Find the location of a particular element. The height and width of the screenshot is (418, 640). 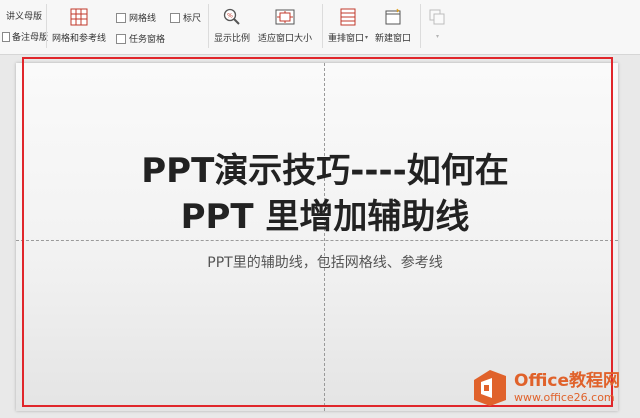

grid-icon is located at coordinates (79, 17).